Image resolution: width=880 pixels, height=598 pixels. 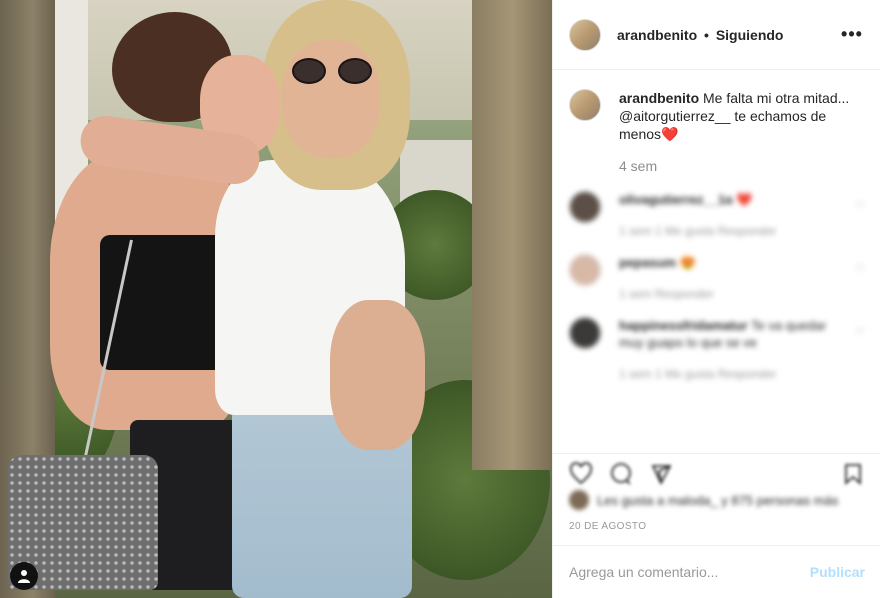 I want to click on photo-woman-arm, so click(x=377, y=375).